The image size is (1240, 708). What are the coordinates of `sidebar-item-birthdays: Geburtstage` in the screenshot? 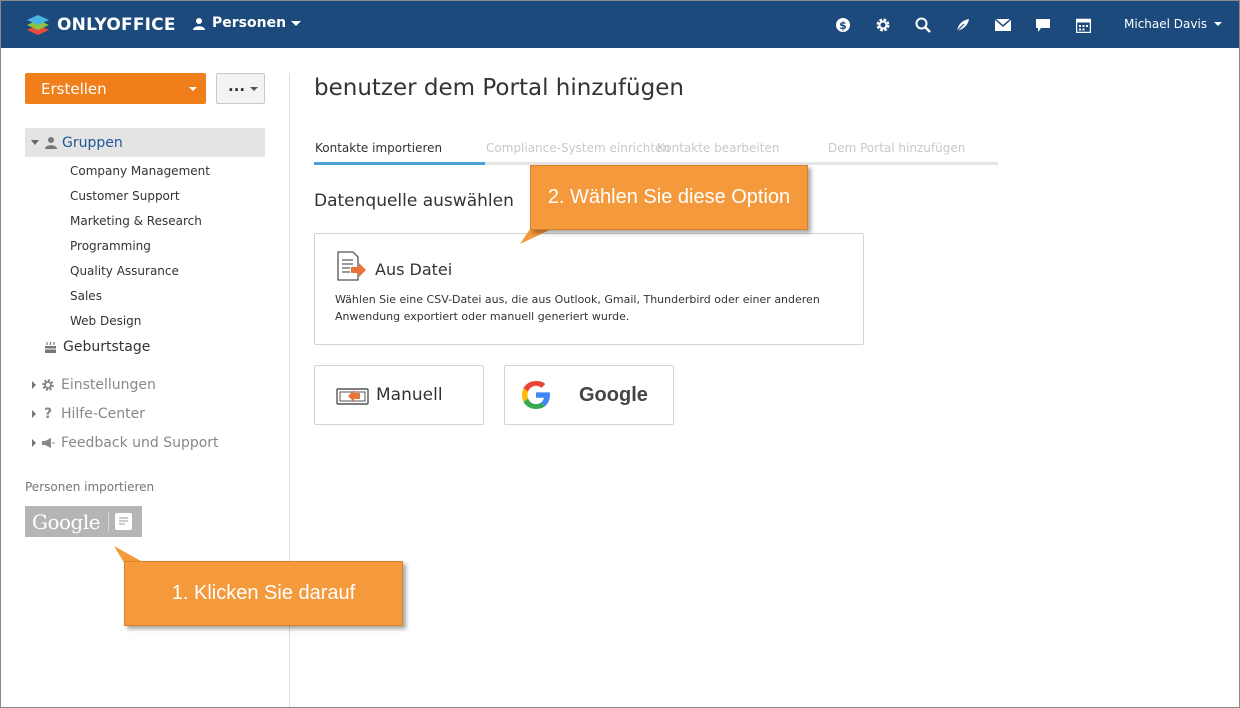 It's located at (96, 347).